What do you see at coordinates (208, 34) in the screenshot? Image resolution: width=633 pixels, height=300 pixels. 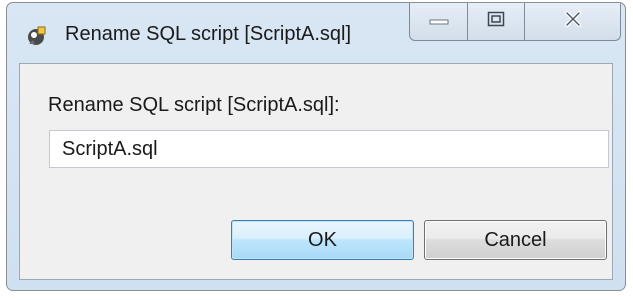 I see `window-title: Rename SQL script [ScriptA.sql]` at bounding box center [208, 34].